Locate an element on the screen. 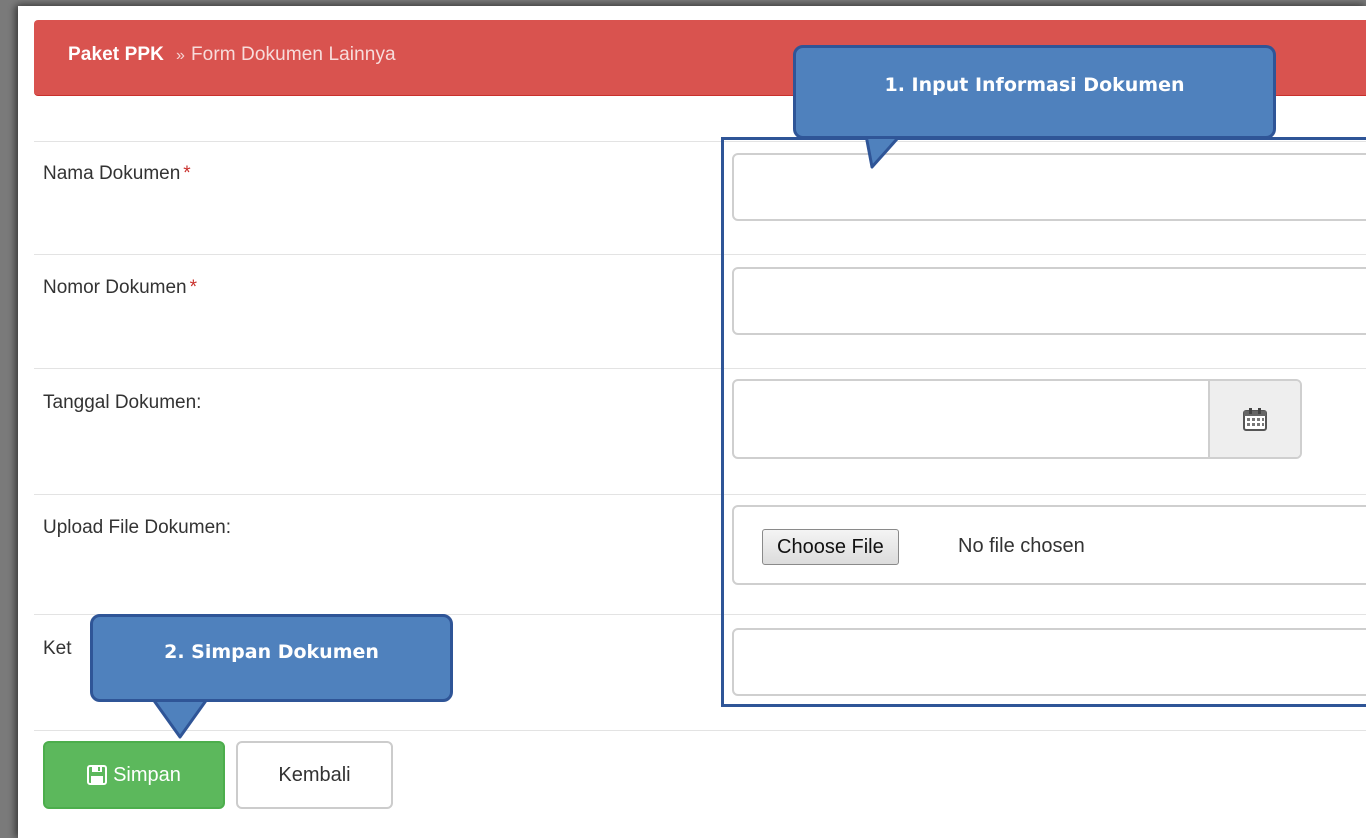 This screenshot has width=1366, height=838. keterangan-input is located at coordinates (1049, 662).